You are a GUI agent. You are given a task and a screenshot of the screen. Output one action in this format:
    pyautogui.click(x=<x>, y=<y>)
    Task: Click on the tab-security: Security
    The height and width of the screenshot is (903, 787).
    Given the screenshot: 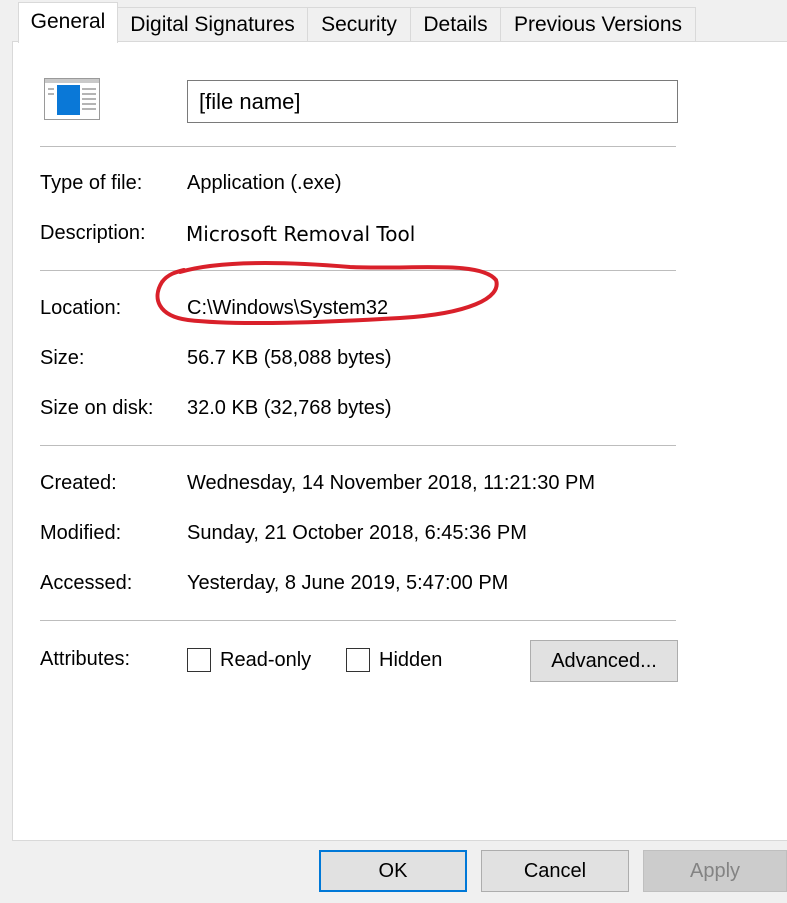 What is the action you would take?
    pyautogui.click(x=359, y=24)
    